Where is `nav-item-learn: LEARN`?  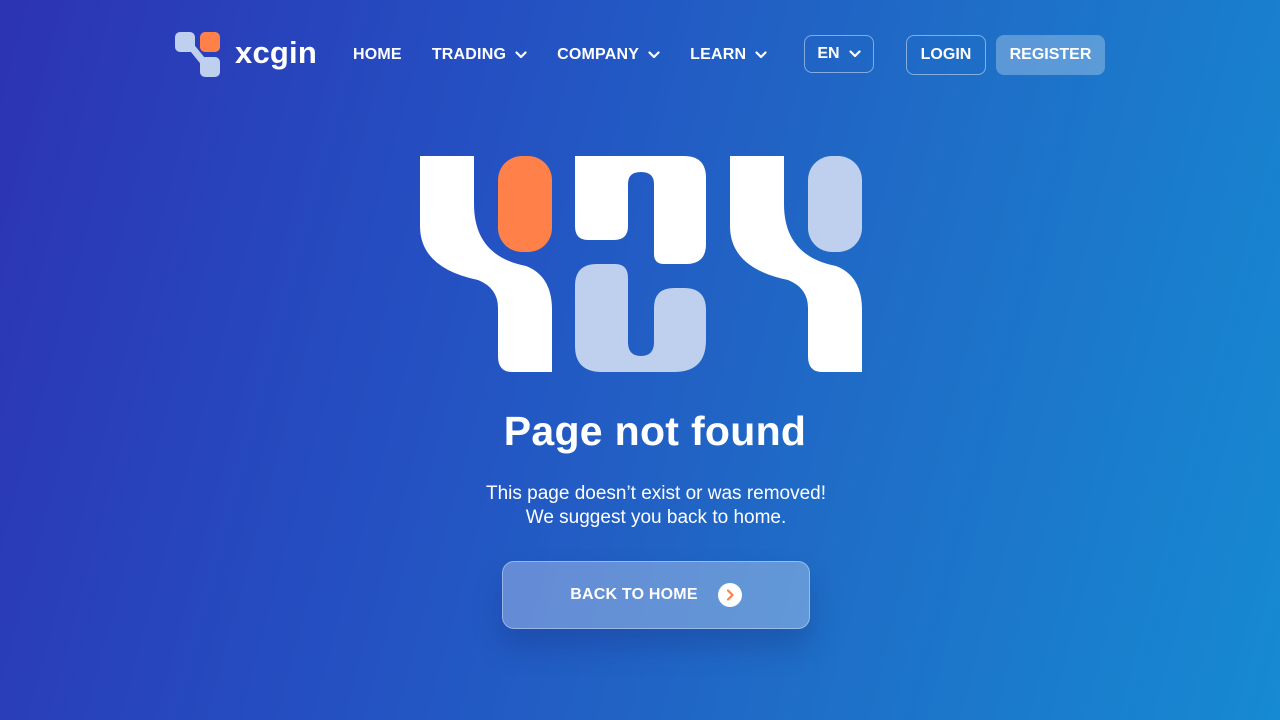
nav-item-learn: LEARN is located at coordinates (728, 55).